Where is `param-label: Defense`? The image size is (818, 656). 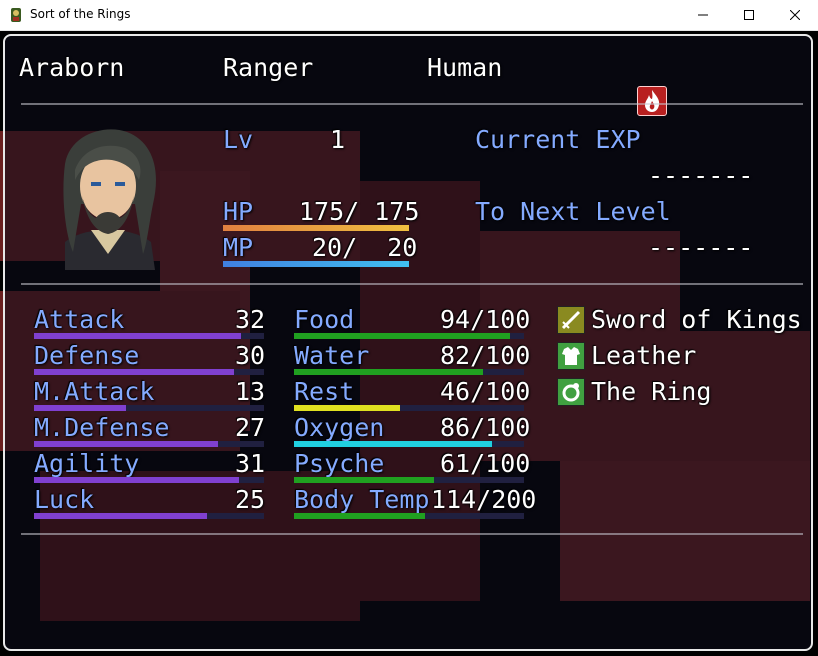
param-label: Defense is located at coordinates (87, 355).